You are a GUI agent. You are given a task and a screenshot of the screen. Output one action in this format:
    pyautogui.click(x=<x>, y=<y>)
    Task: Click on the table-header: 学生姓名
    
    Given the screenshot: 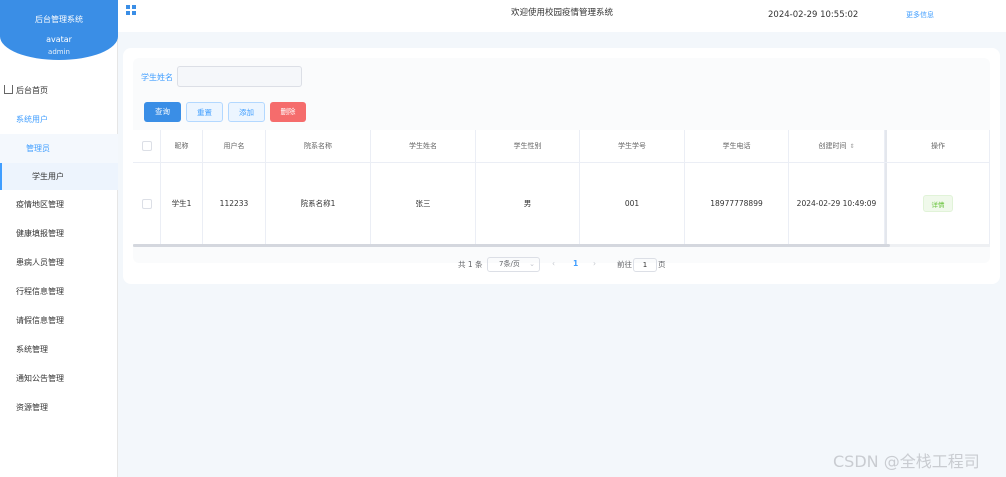 What is the action you would take?
    pyautogui.click(x=423, y=146)
    